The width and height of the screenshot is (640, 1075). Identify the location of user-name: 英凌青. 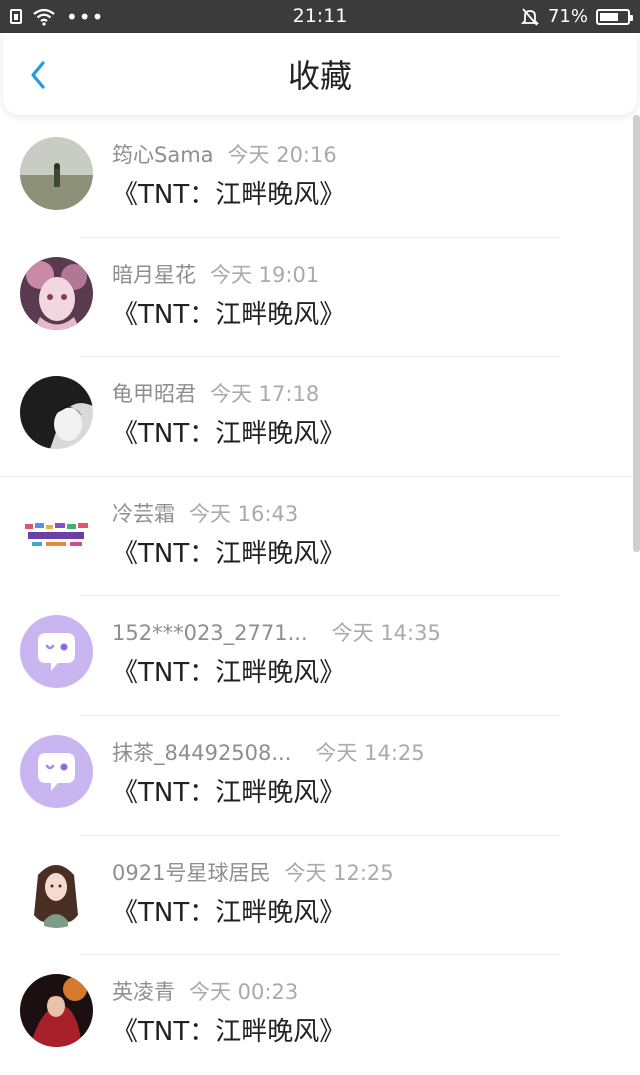
(143, 992).